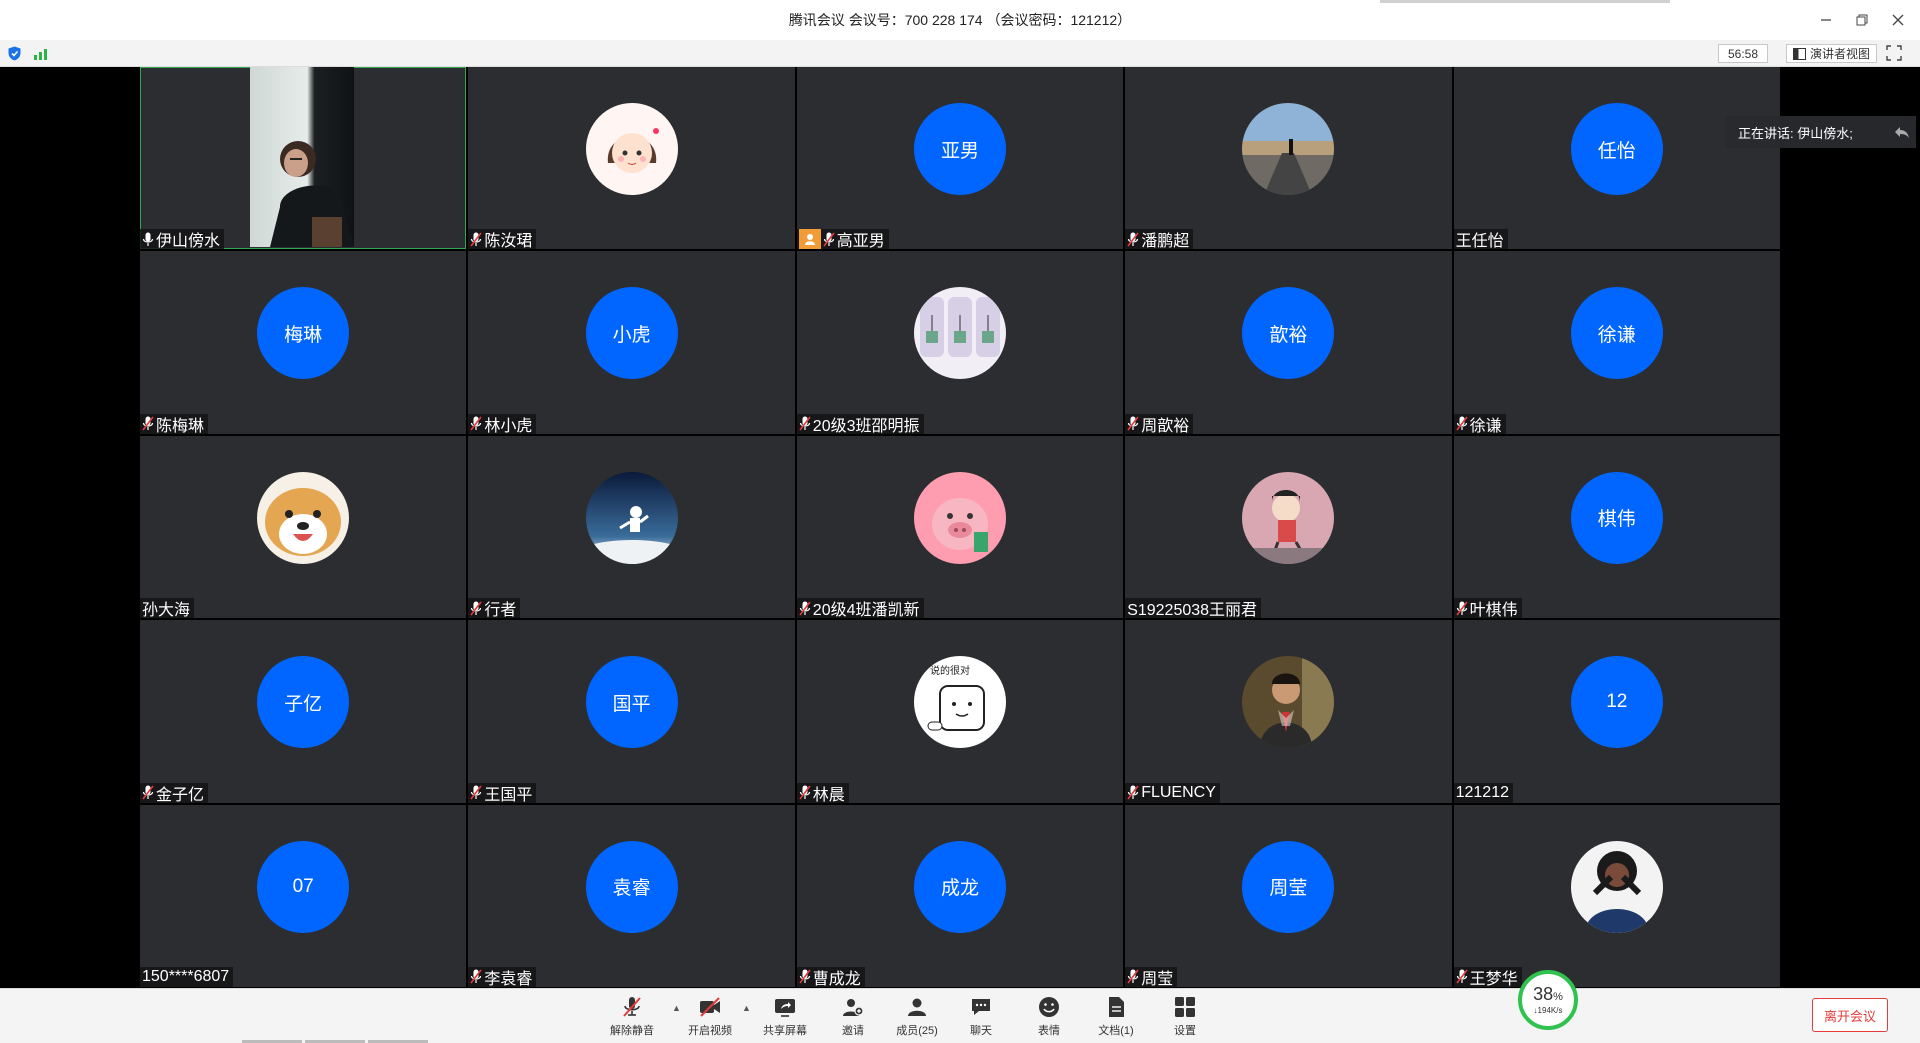  What do you see at coordinates (303, 333) in the screenshot?
I see `participant-avatar: 梅琳` at bounding box center [303, 333].